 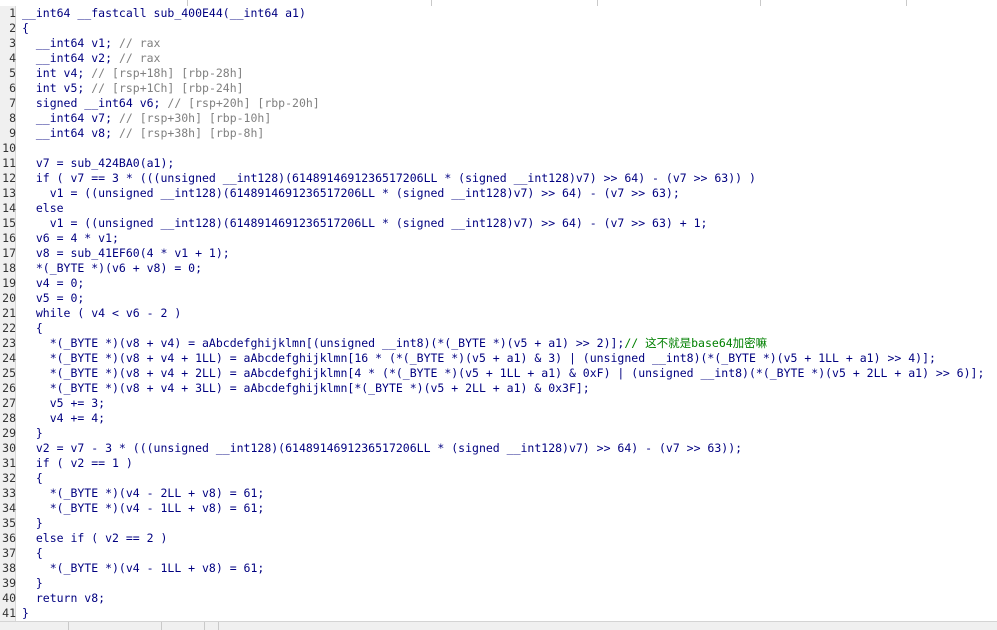 What do you see at coordinates (9, 373) in the screenshot?
I see `line-number: 25` at bounding box center [9, 373].